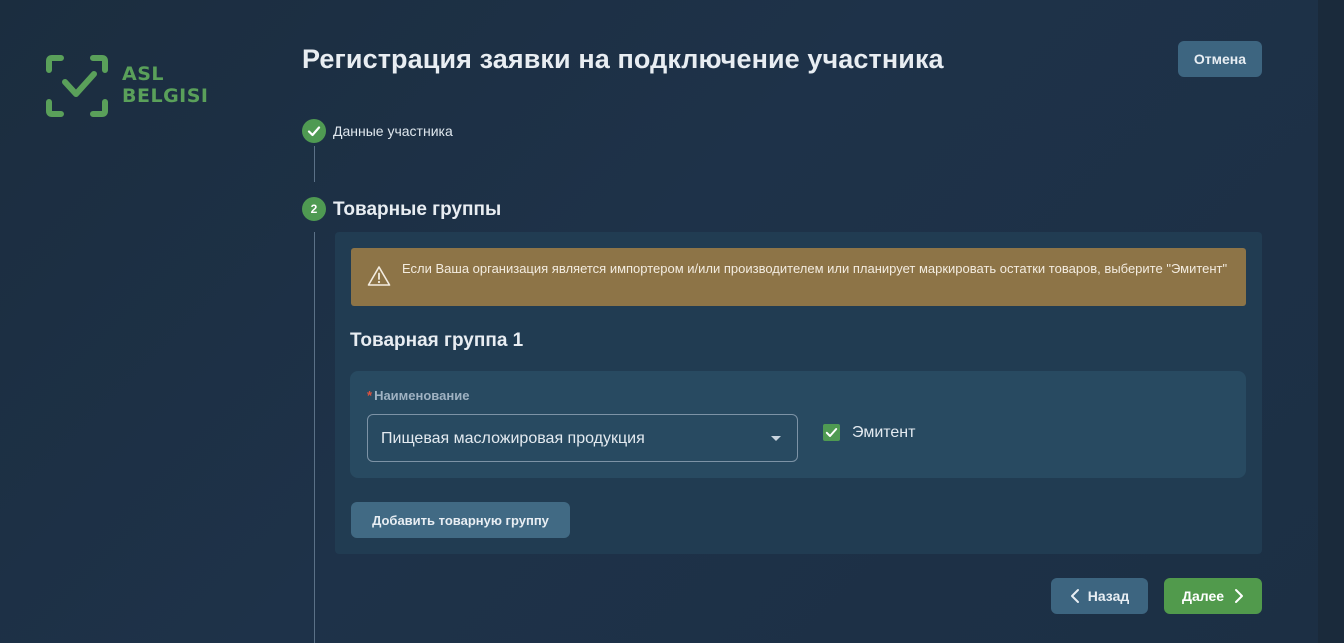 This screenshot has height=643, width=1344. What do you see at coordinates (314, 209) in the screenshot?
I see `step-2-number-badge: 2` at bounding box center [314, 209].